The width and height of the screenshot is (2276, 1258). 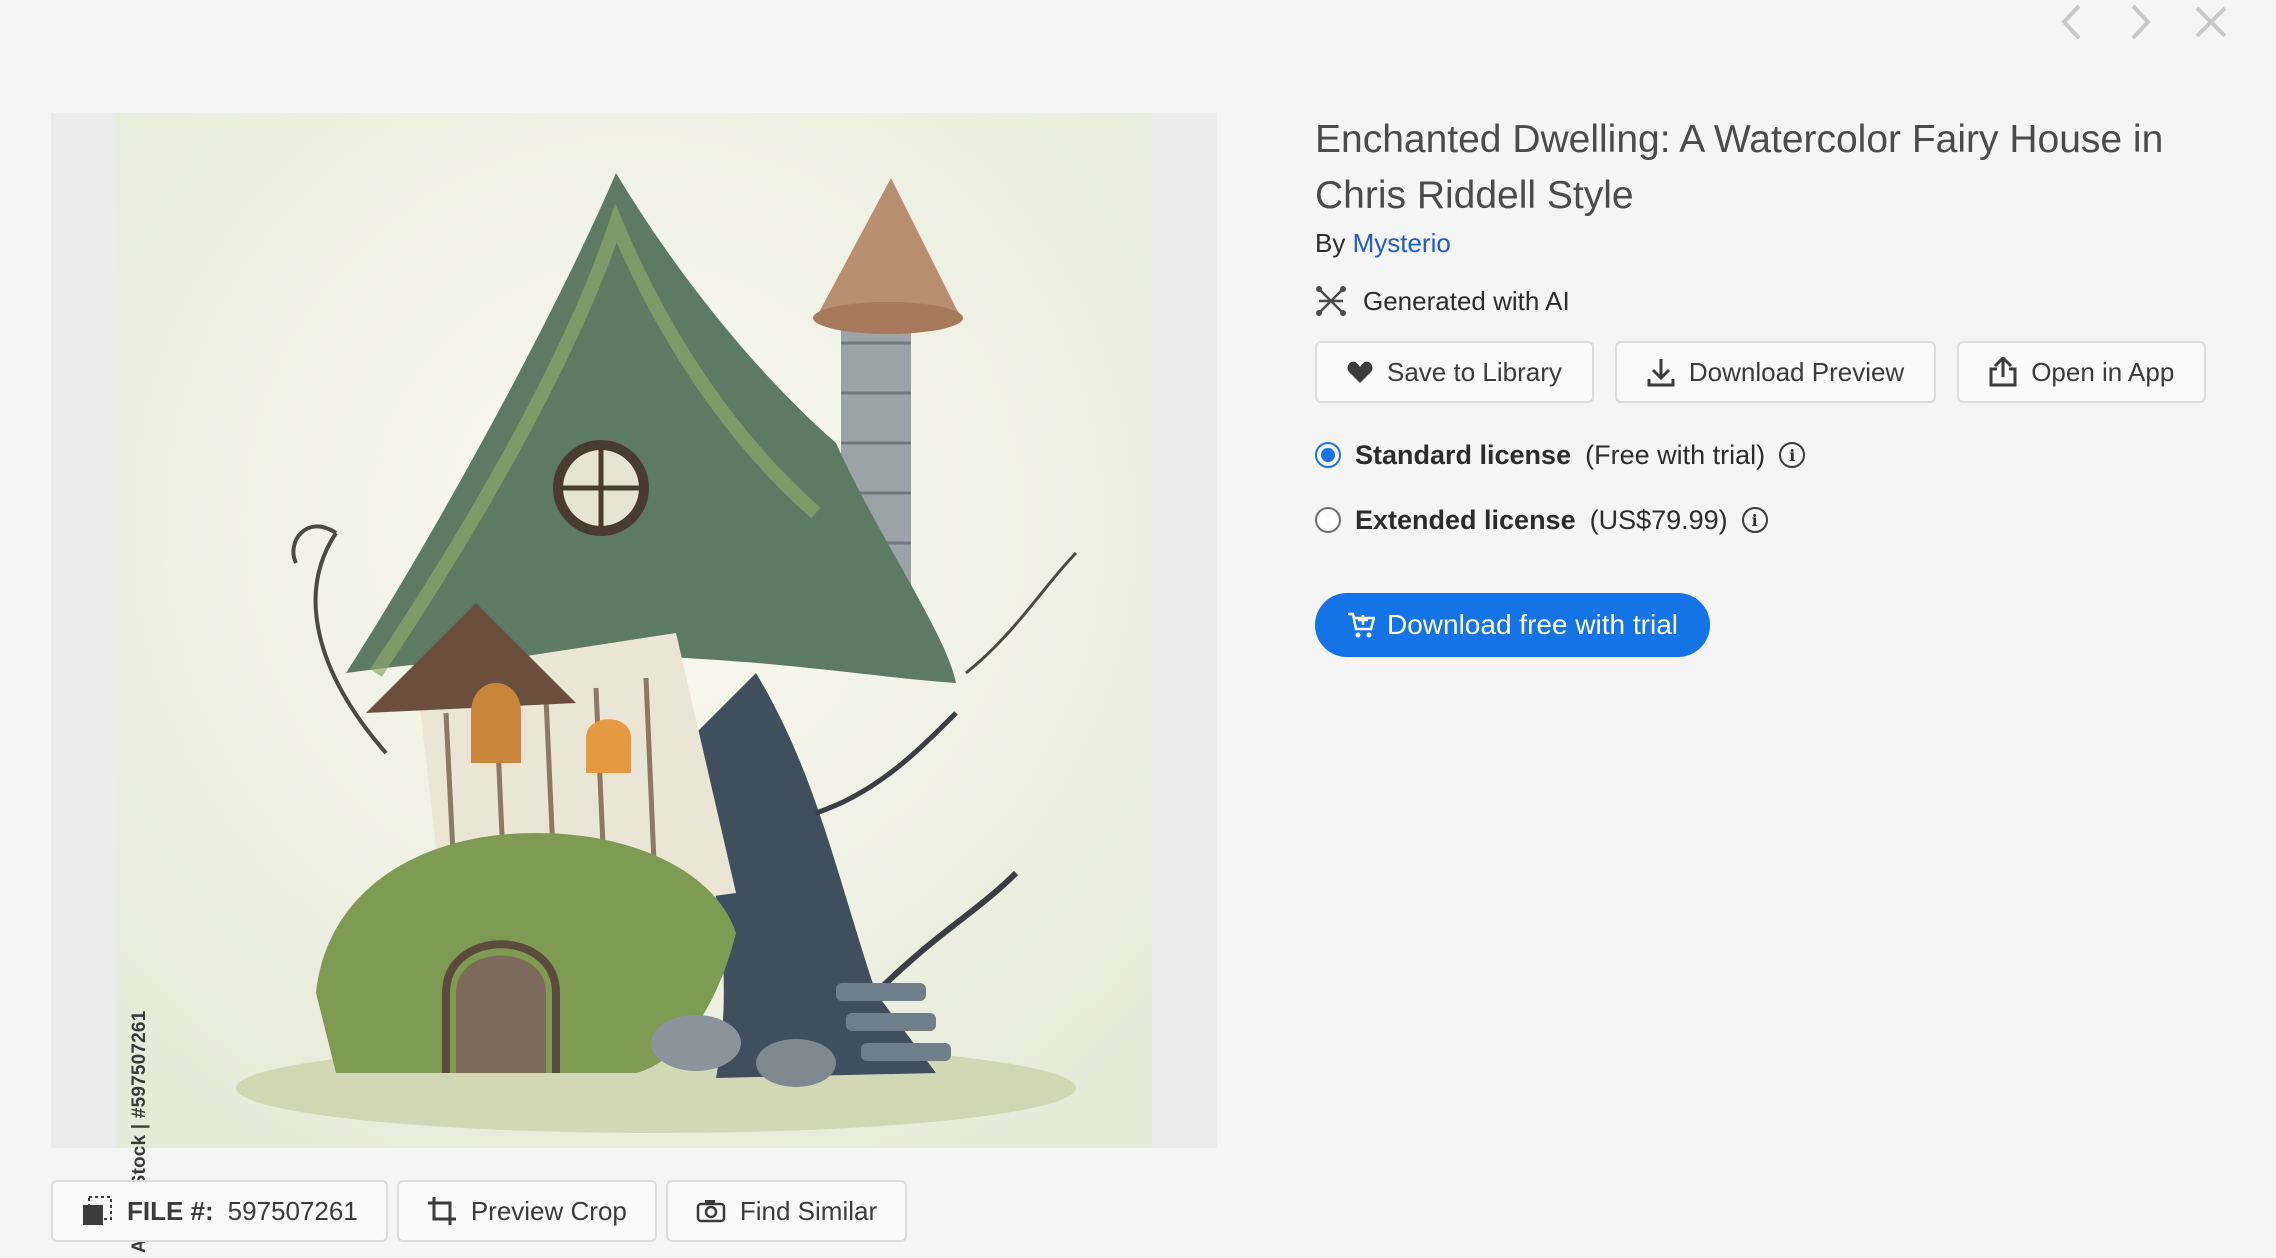 I want to click on license-option-standard: Standard license (Free with trial) i, so click(x=1765, y=455).